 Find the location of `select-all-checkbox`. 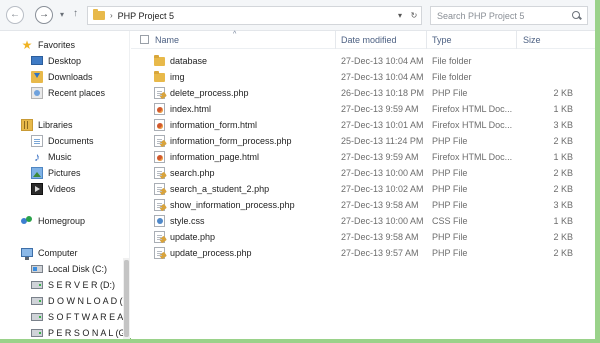

select-all-checkbox is located at coordinates (144, 39).